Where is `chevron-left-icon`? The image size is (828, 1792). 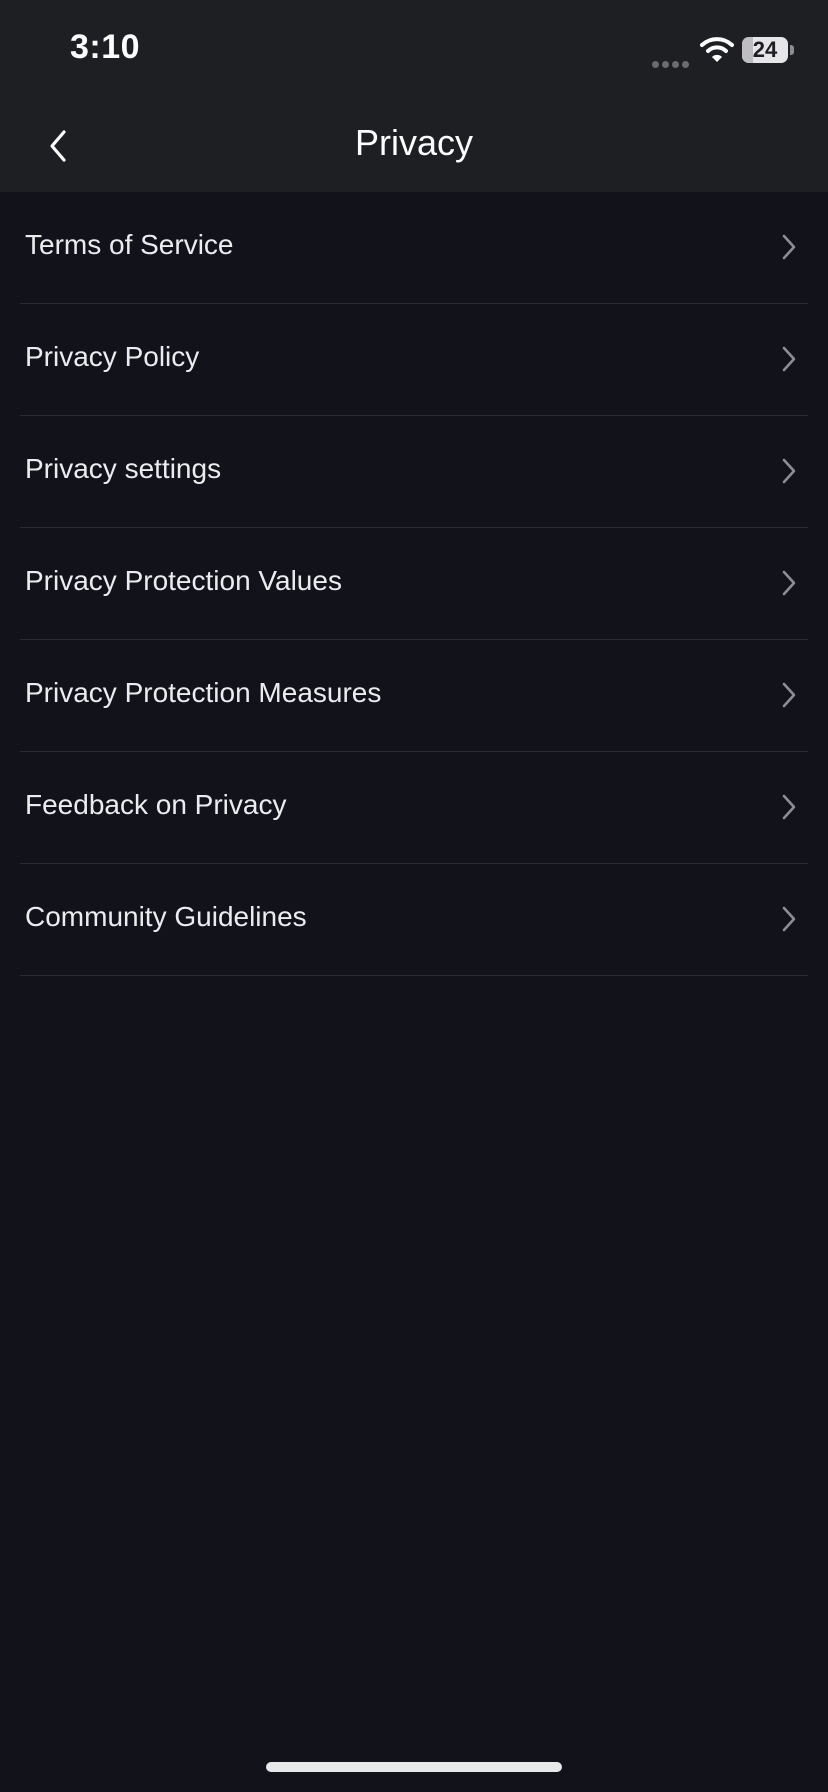
chevron-left-icon is located at coordinates (58, 146).